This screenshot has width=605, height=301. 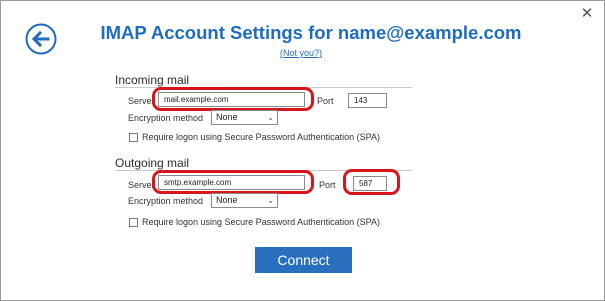 What do you see at coordinates (152, 163) in the screenshot?
I see `outgoing-mail-heading: Outgoing mail` at bounding box center [152, 163].